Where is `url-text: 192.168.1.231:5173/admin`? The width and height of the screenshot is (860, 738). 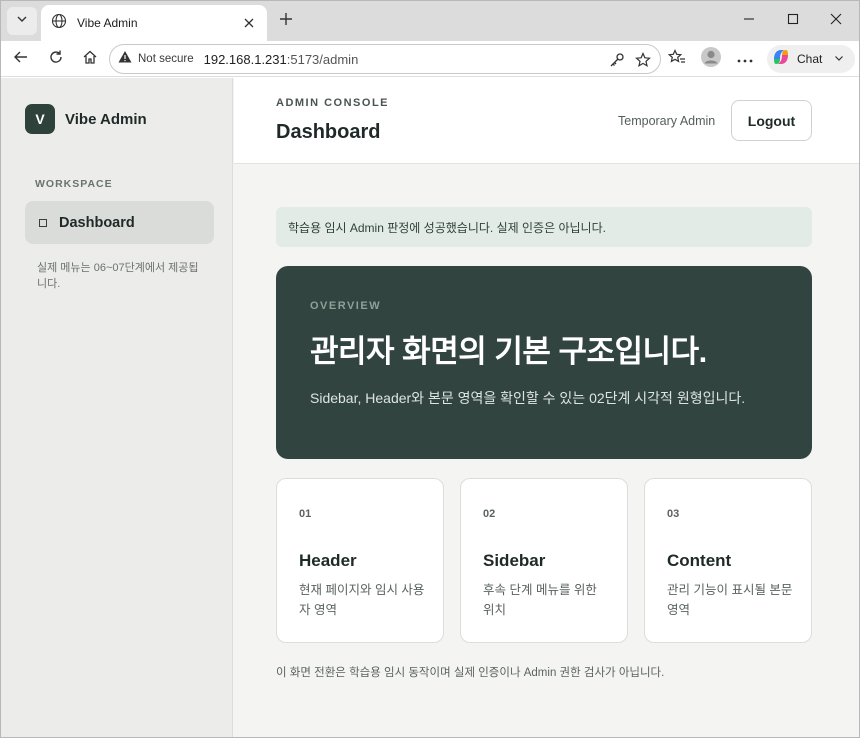 url-text: 192.168.1.231:5173/admin is located at coordinates (281, 59).